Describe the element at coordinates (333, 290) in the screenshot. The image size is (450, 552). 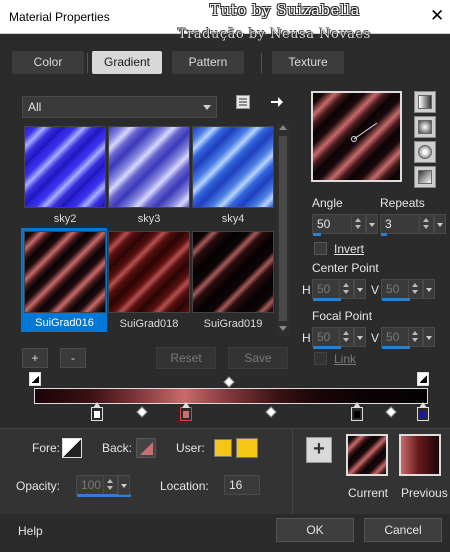
I see `center-h-stepper: 50` at that location.